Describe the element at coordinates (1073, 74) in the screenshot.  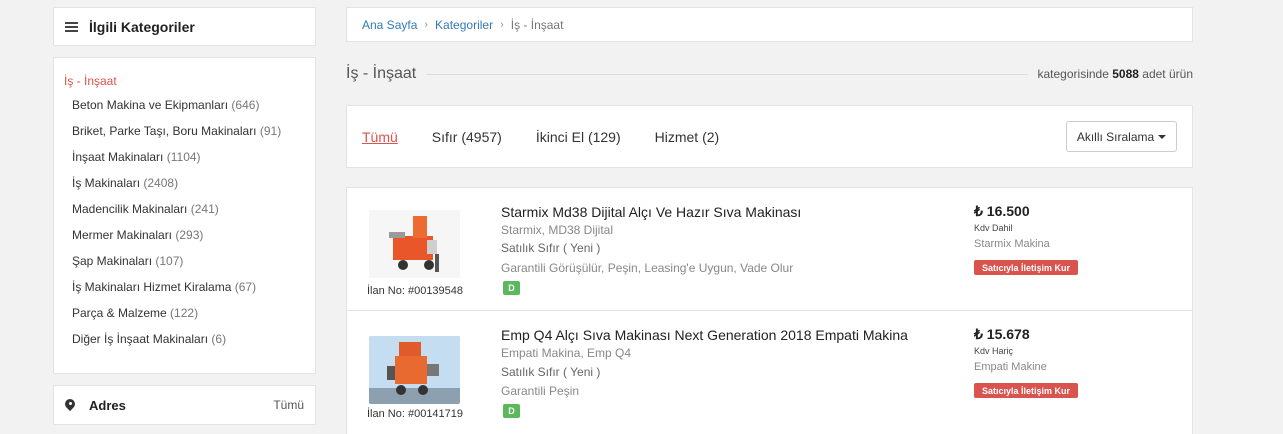
I see `count-prefix: kategorisinde` at that location.